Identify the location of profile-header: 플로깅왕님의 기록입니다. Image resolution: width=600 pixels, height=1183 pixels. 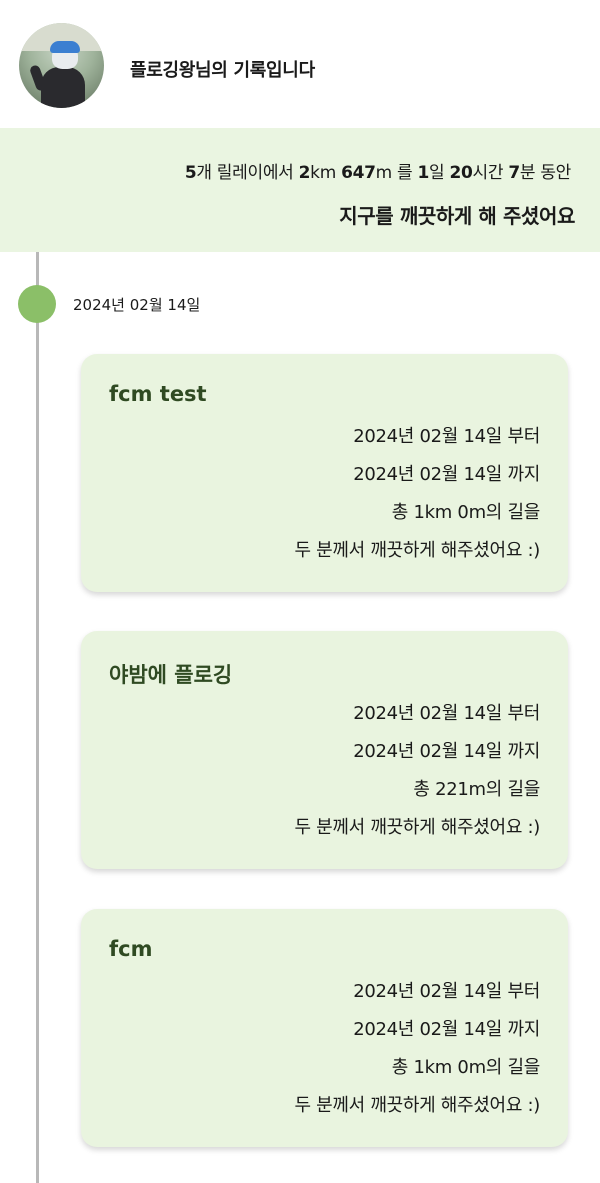
(300, 64).